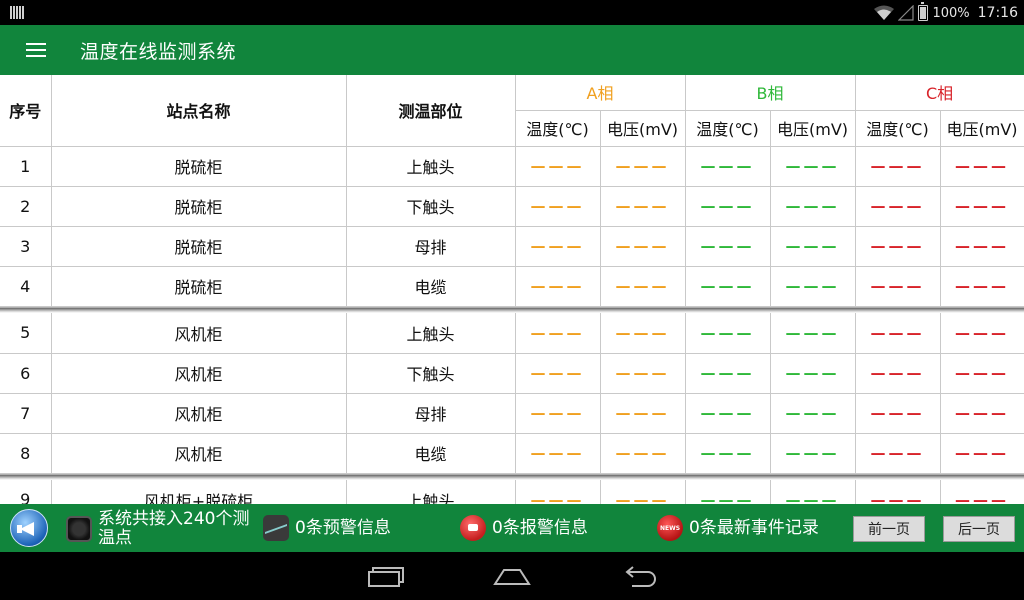 Image resolution: width=1024 pixels, height=600 pixels. Describe the element at coordinates (26, 206) in the screenshot. I see `cell-index: 2` at that location.